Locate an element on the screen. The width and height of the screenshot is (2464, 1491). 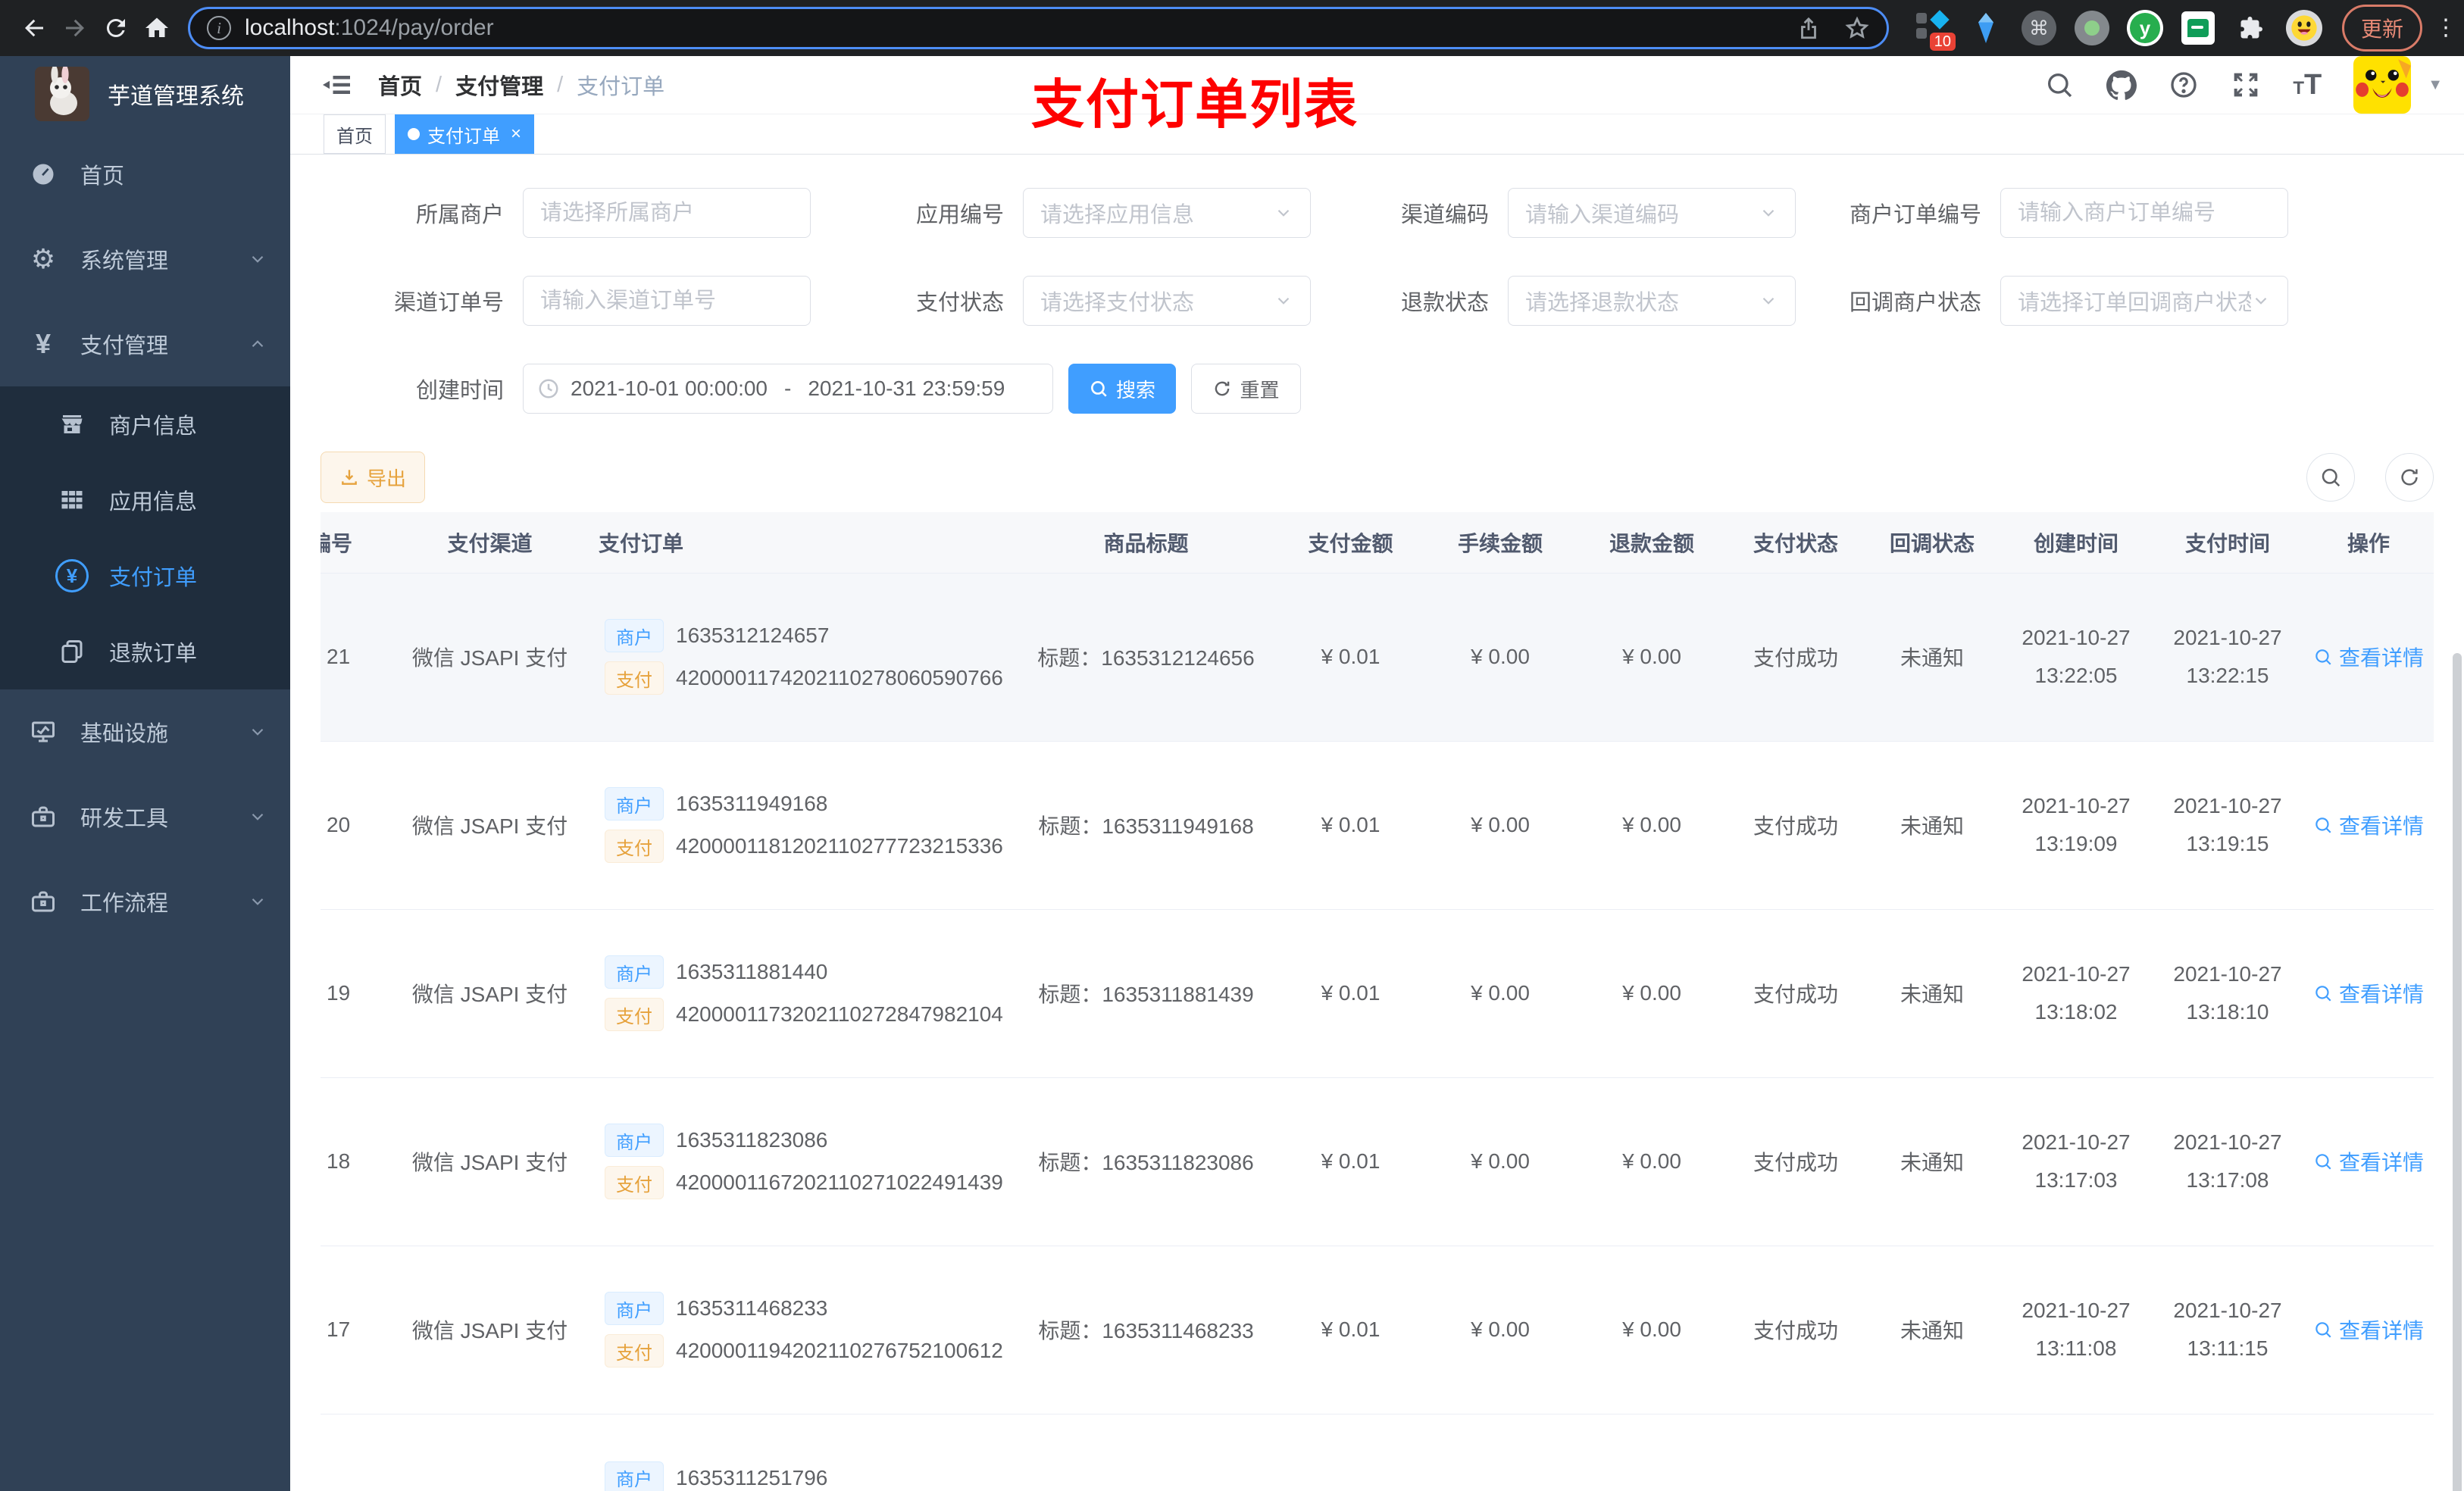
browser-menu-icon: ⋮ is located at coordinates (2445, 28).